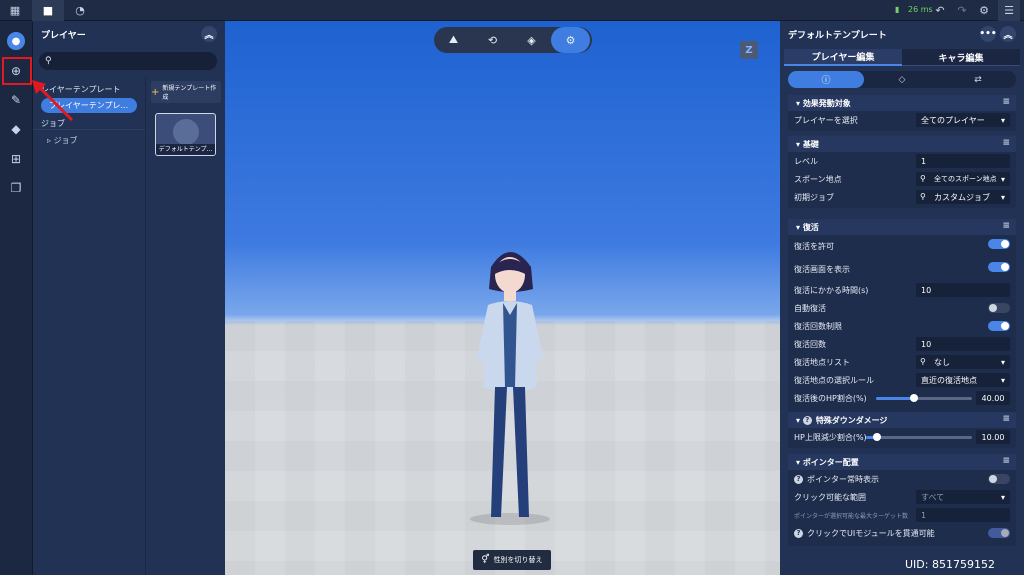 The height and width of the screenshot is (575, 1024). What do you see at coordinates (902, 462) in the screenshot?
I see `section-header: ▾ ポインター配置 ≡` at bounding box center [902, 462].